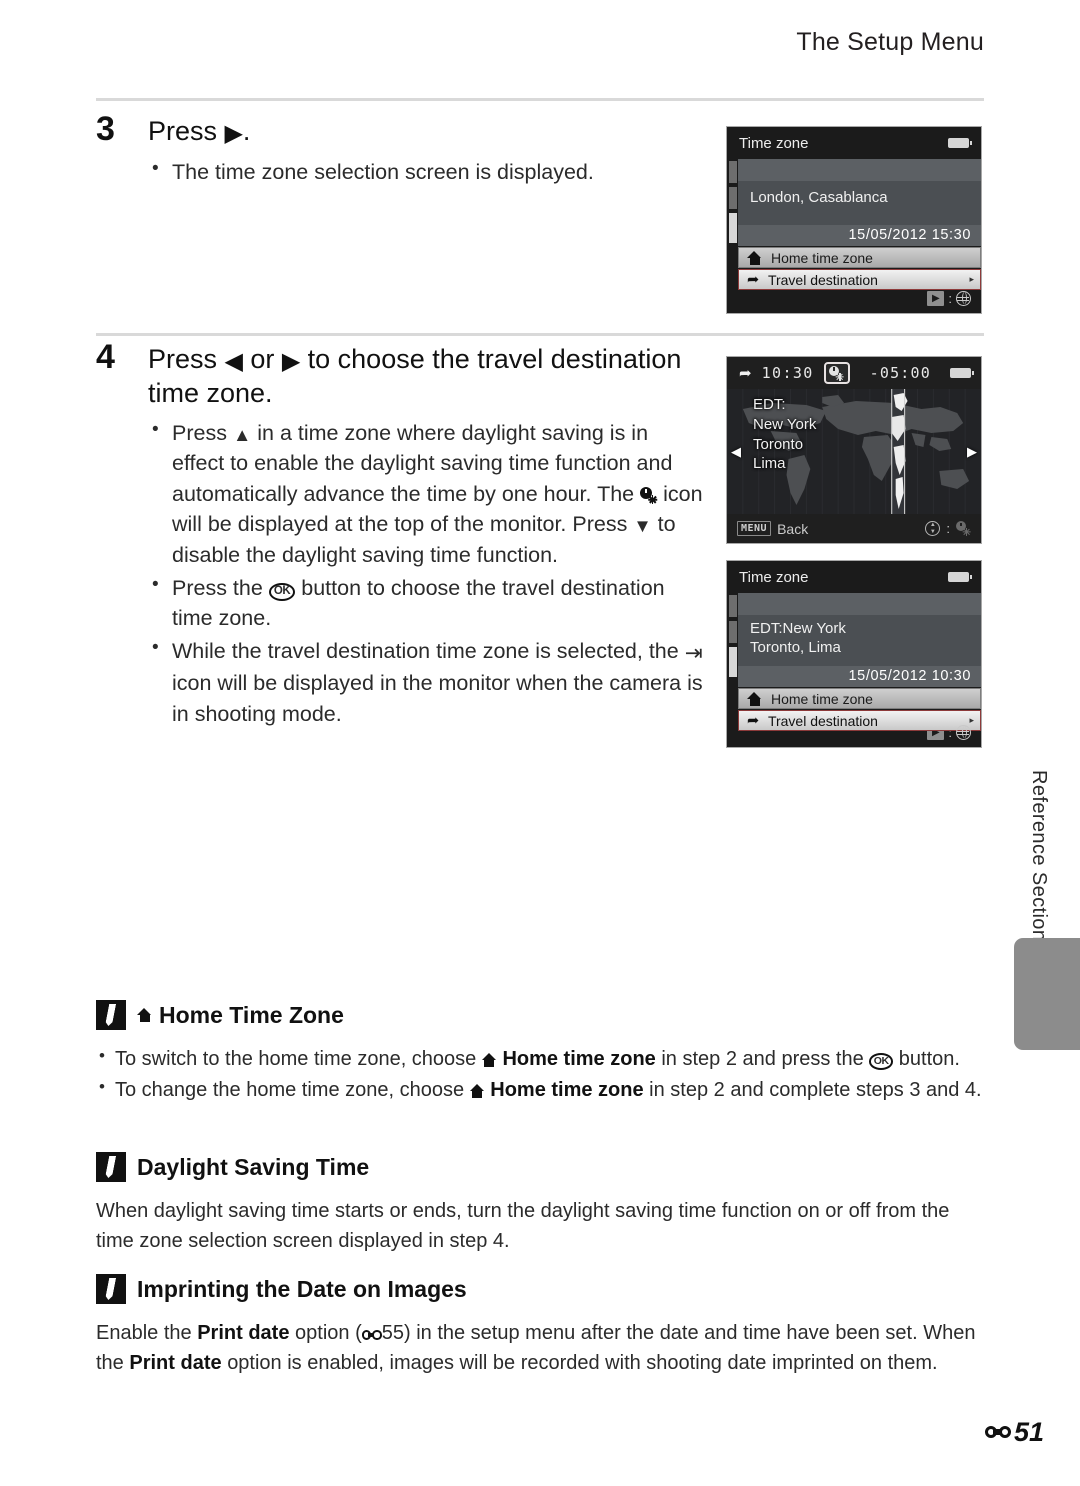  Describe the element at coordinates (400, 130) in the screenshot. I see `step-3-heading: 3 Press ▶.` at that location.